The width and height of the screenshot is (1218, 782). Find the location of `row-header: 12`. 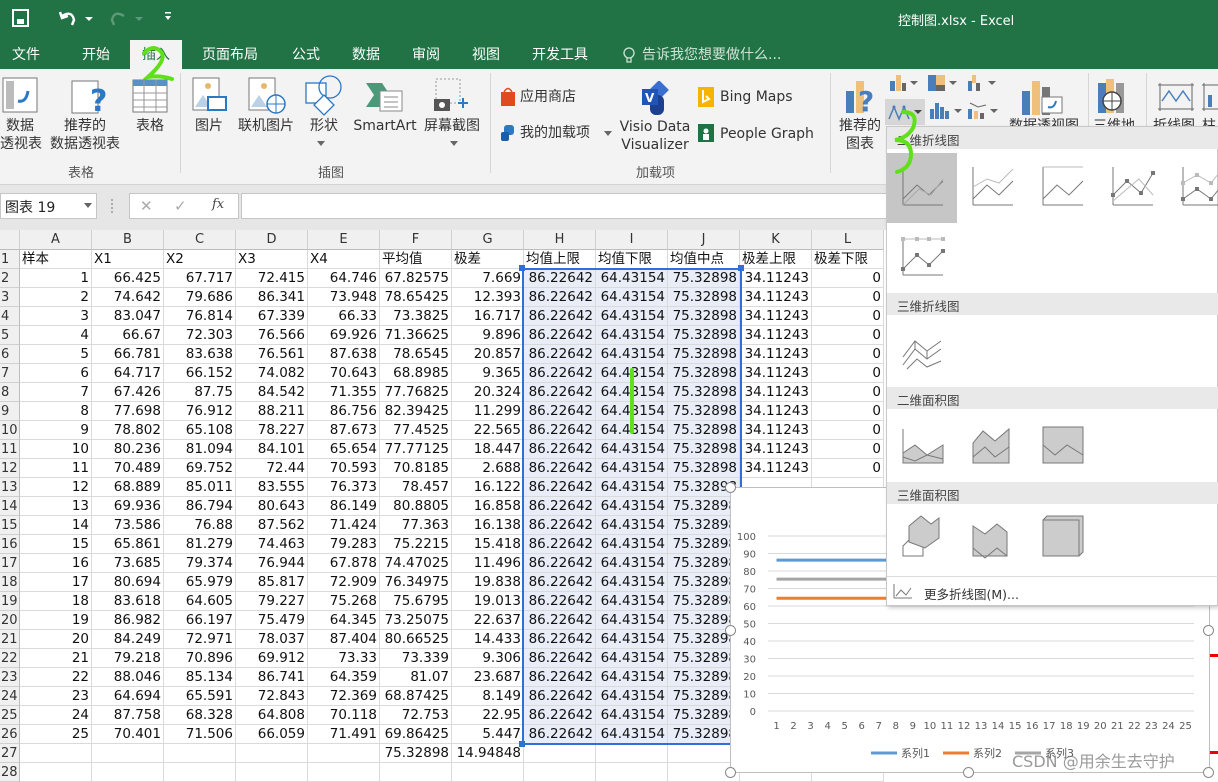

row-header: 12 is located at coordinates (10, 468).